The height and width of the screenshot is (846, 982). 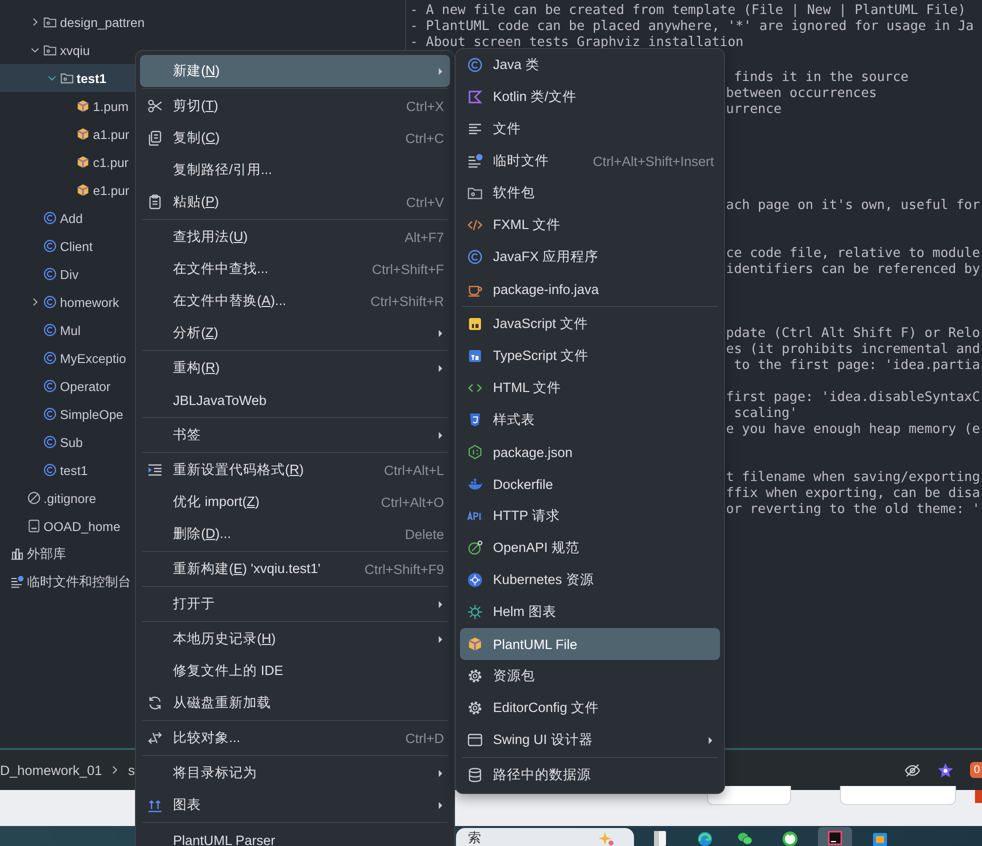 What do you see at coordinates (854, 494) in the screenshot?
I see `code-line: ffix when exporting, can be disa` at bounding box center [854, 494].